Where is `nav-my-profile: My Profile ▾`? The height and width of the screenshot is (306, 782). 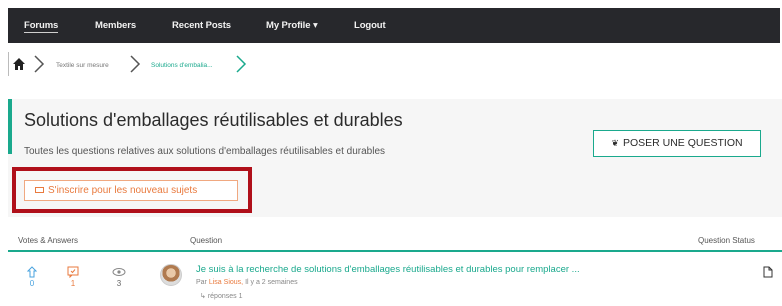
nav-my-profile: My Profile ▾ is located at coordinates (292, 25).